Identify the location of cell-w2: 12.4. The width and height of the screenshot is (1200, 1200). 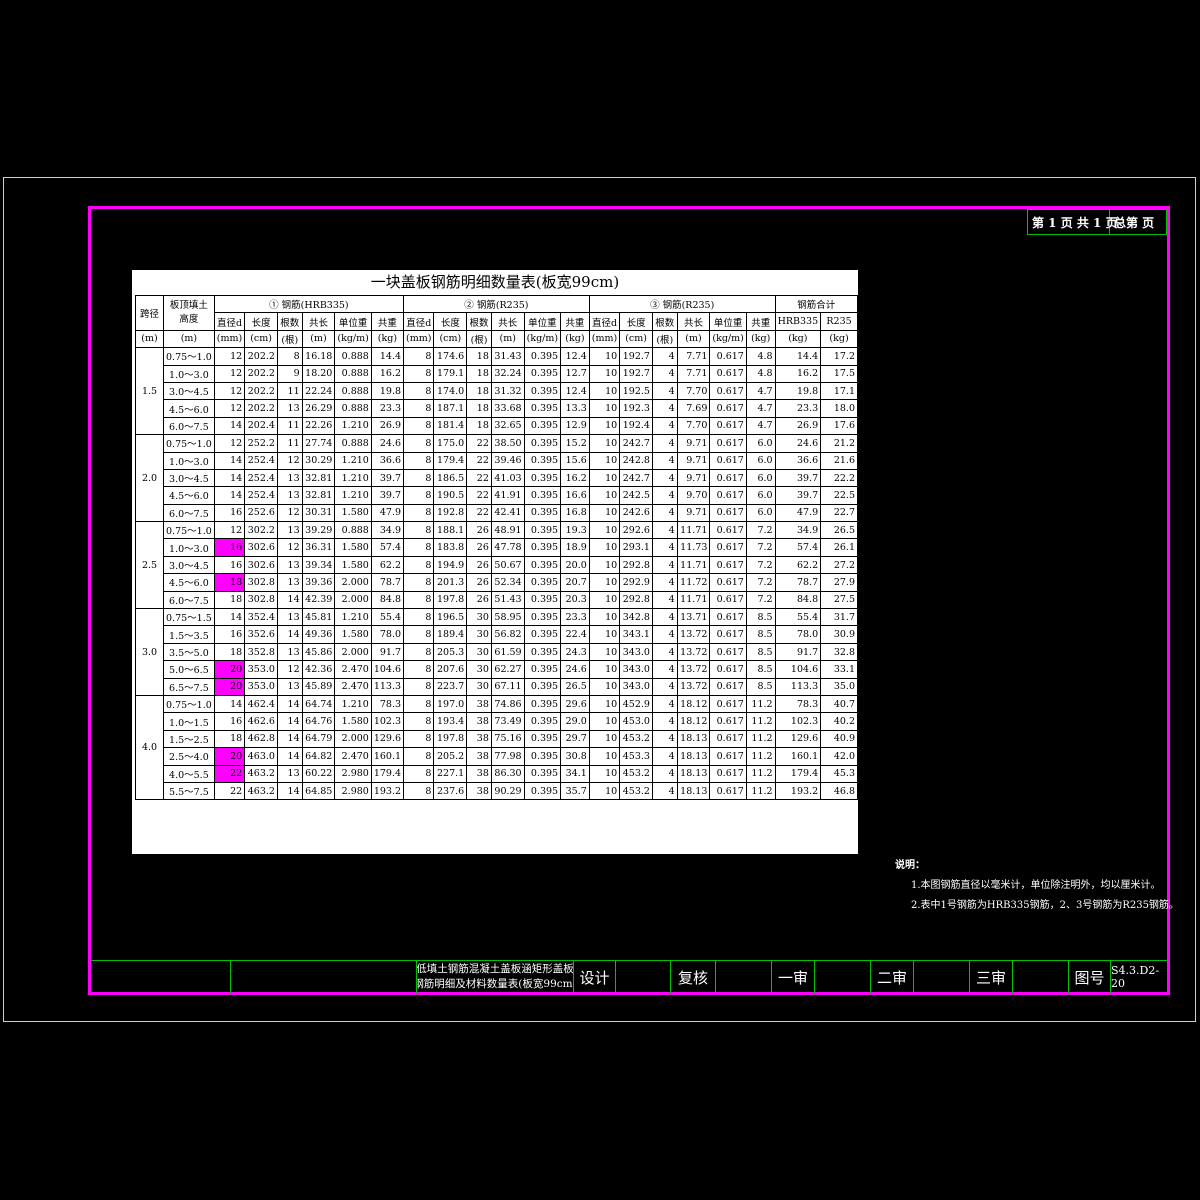
(575, 356).